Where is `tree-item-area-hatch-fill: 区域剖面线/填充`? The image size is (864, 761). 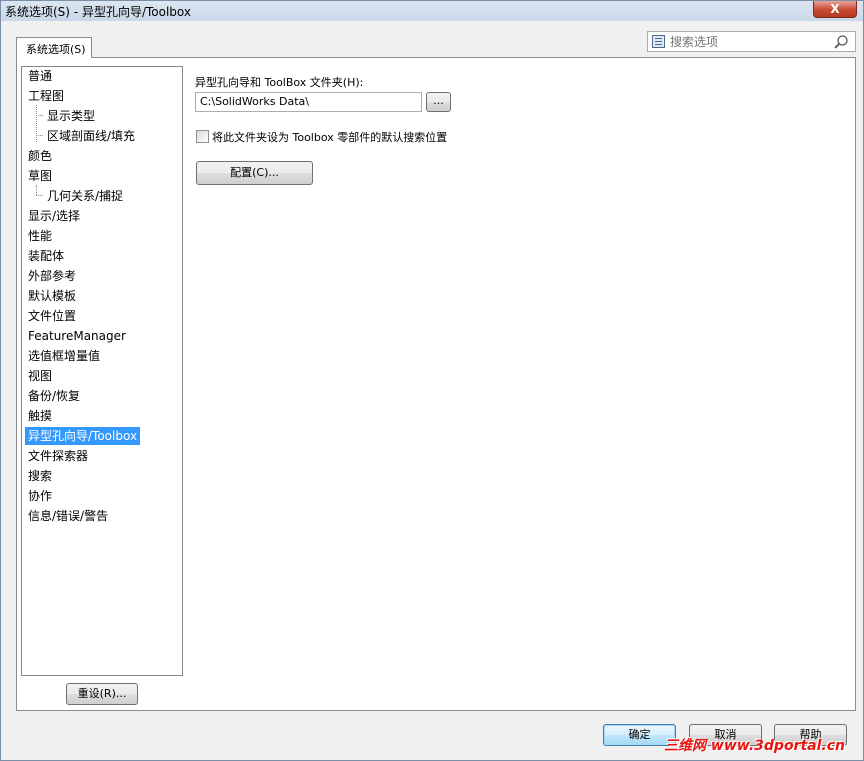
tree-item-area-hatch-fill: 区域剖面线/填充 is located at coordinates (91, 136).